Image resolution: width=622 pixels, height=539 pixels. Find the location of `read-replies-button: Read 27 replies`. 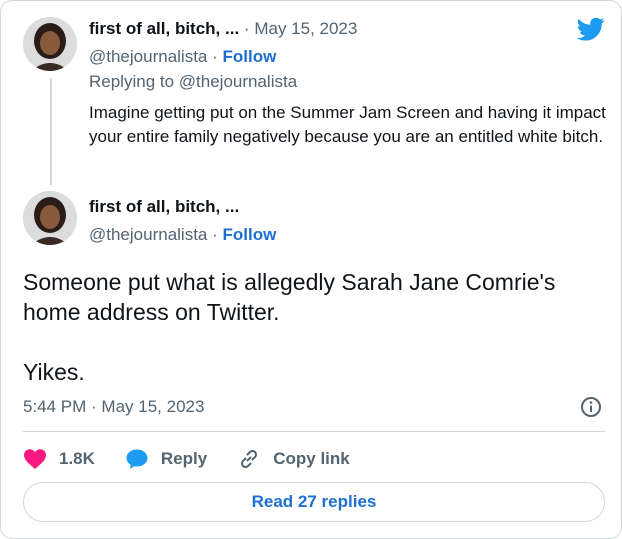

read-replies-button: Read 27 replies is located at coordinates (314, 502).